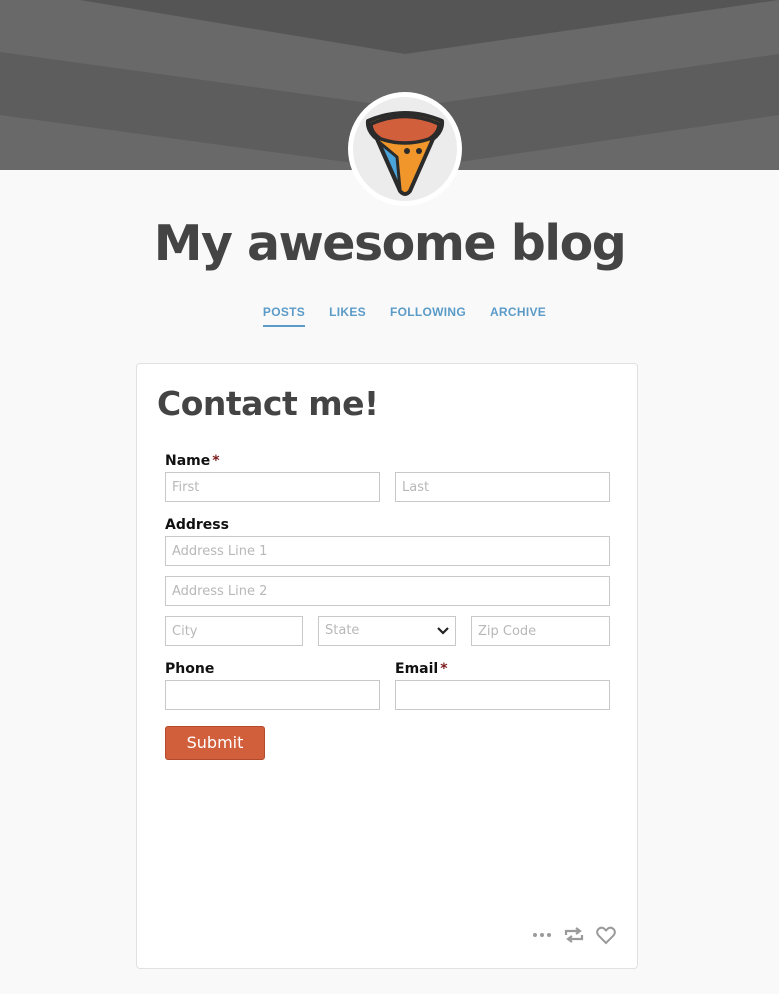  What do you see at coordinates (428, 316) in the screenshot?
I see `nav-following: FOLLOWING` at bounding box center [428, 316].